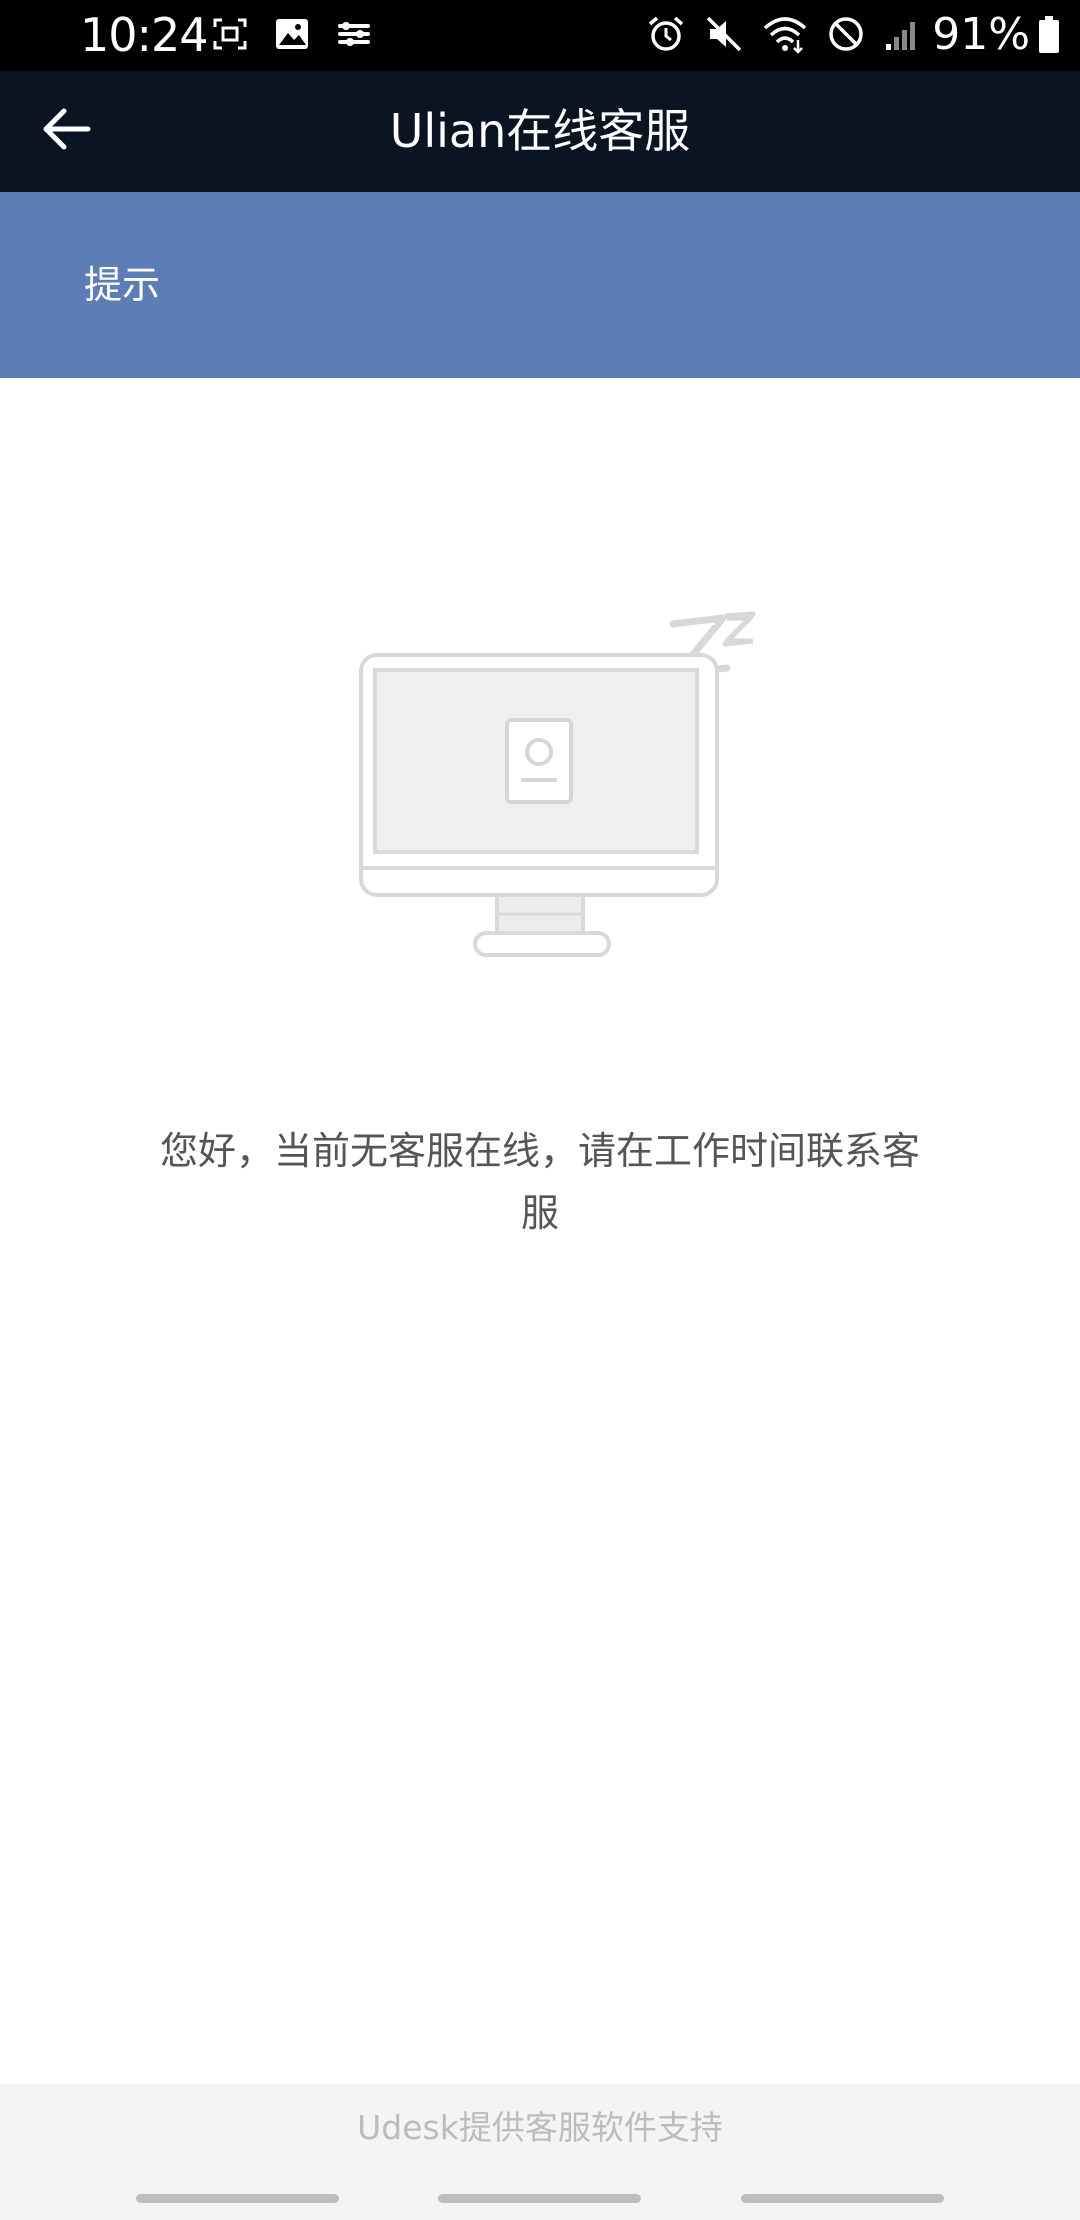 The width and height of the screenshot is (1080, 2220). What do you see at coordinates (724, 36) in the screenshot?
I see `mute-icon` at bounding box center [724, 36].